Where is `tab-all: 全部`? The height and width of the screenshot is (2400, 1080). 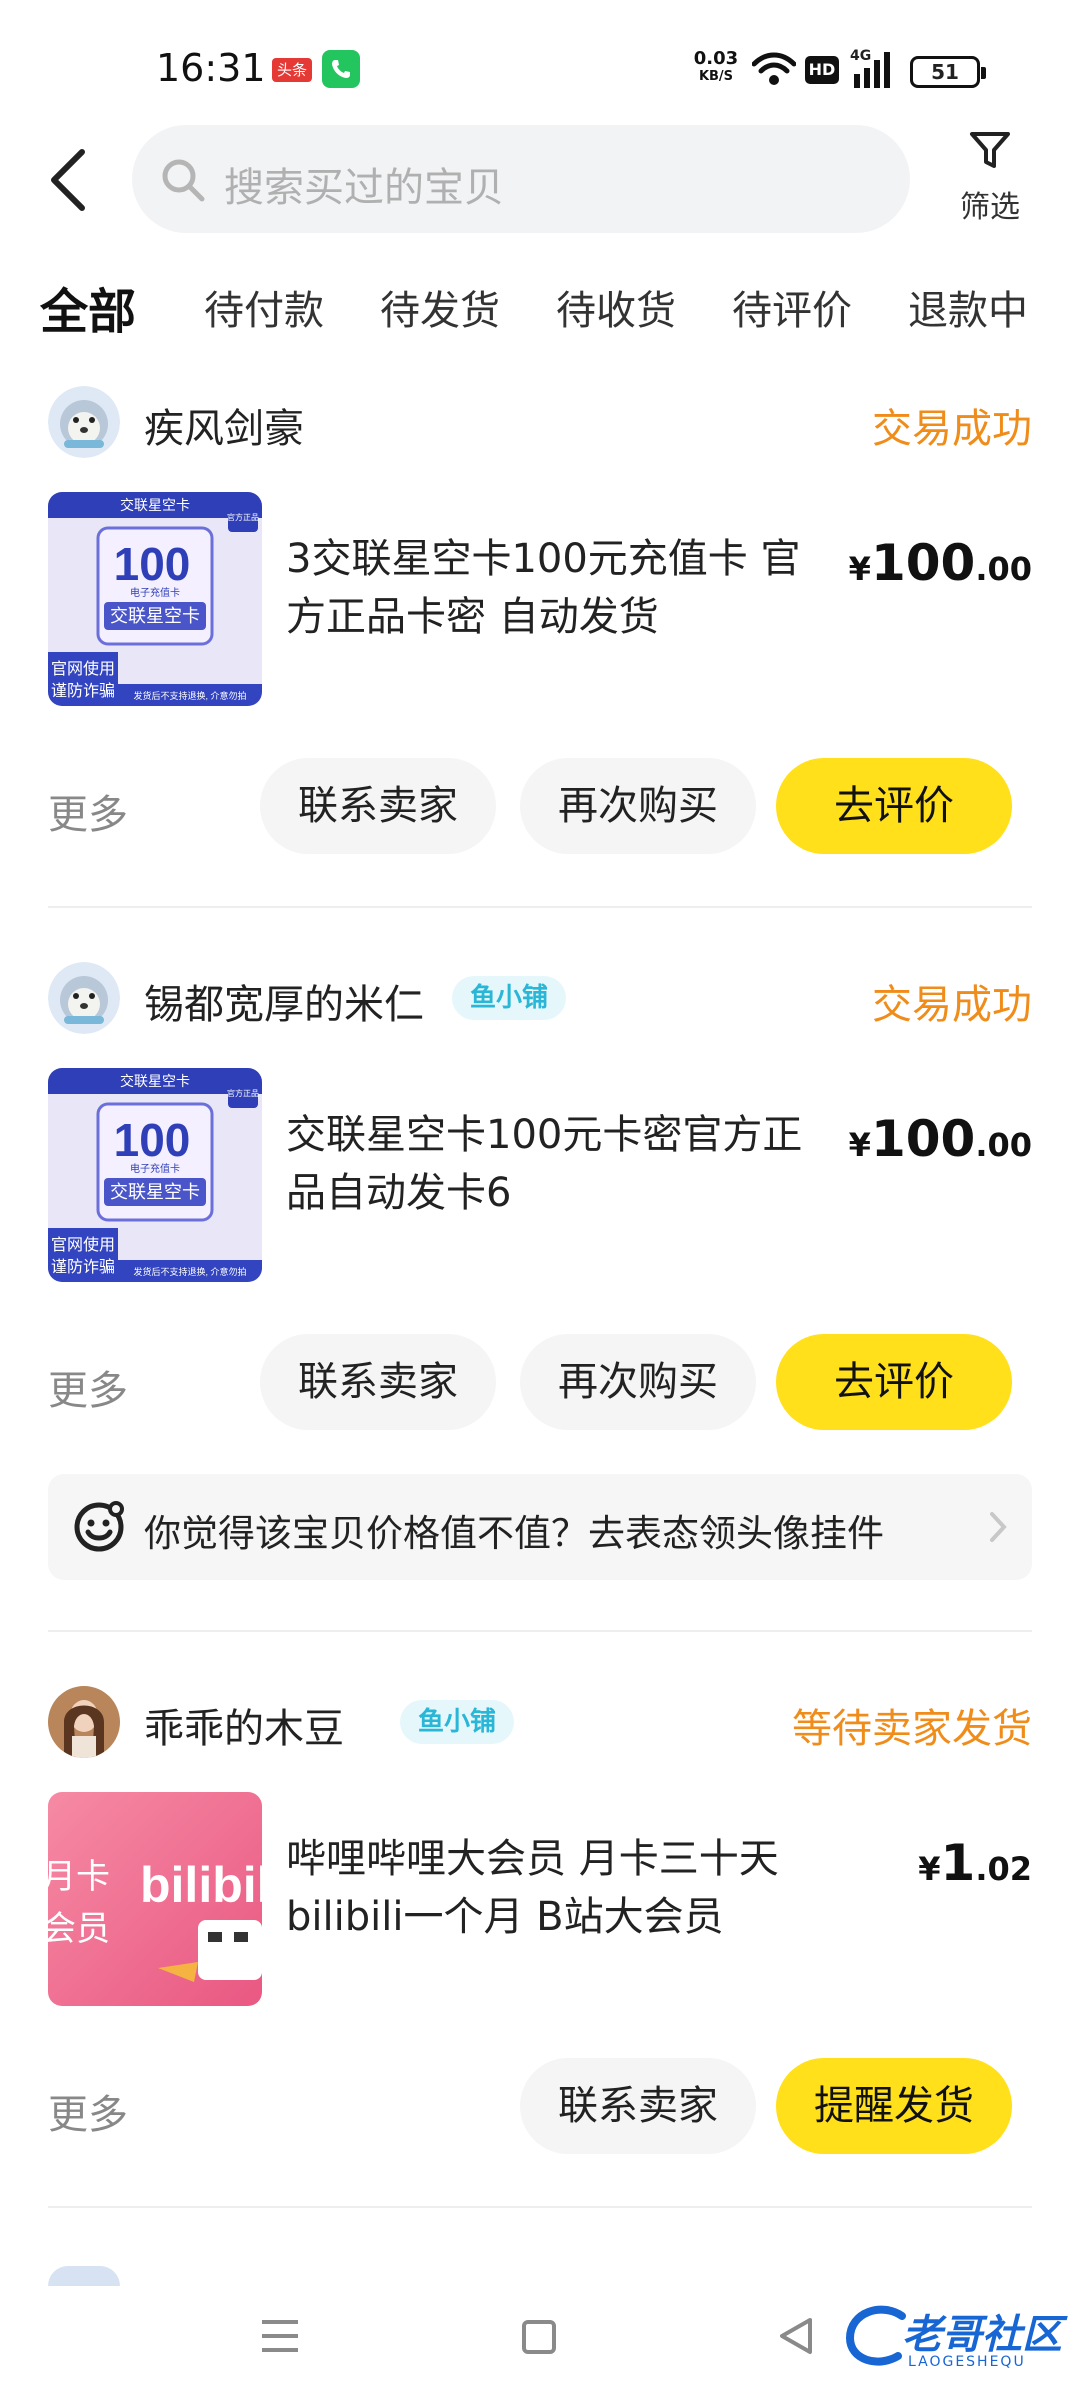 tab-all: 全部 is located at coordinates (88, 307).